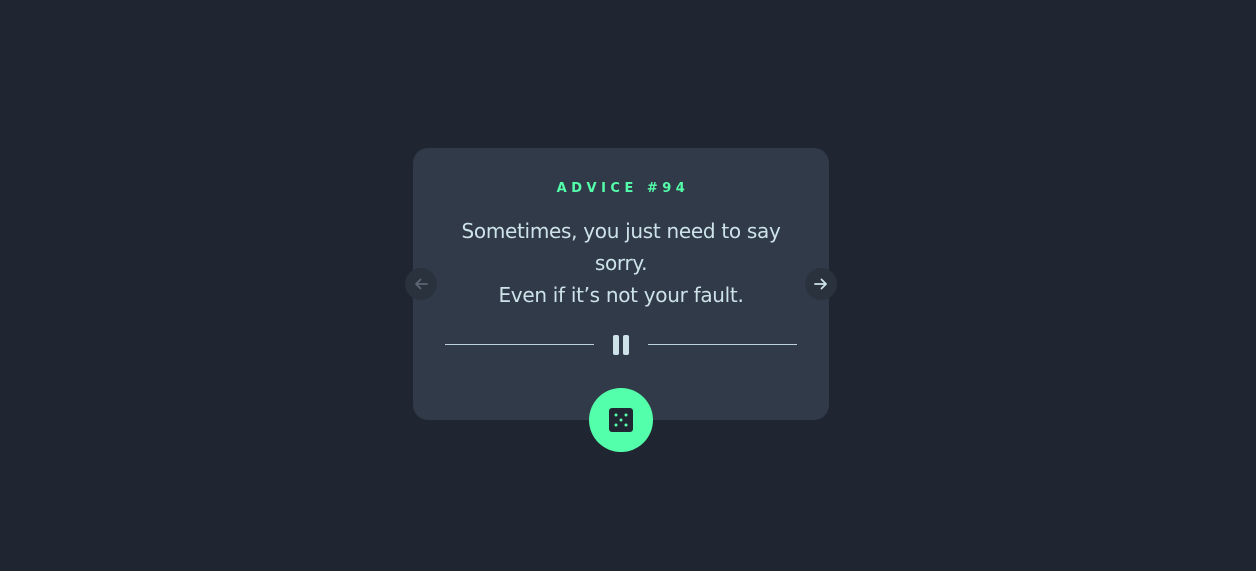 Image resolution: width=1256 pixels, height=571 pixels. I want to click on pause-icon, so click(621, 345).